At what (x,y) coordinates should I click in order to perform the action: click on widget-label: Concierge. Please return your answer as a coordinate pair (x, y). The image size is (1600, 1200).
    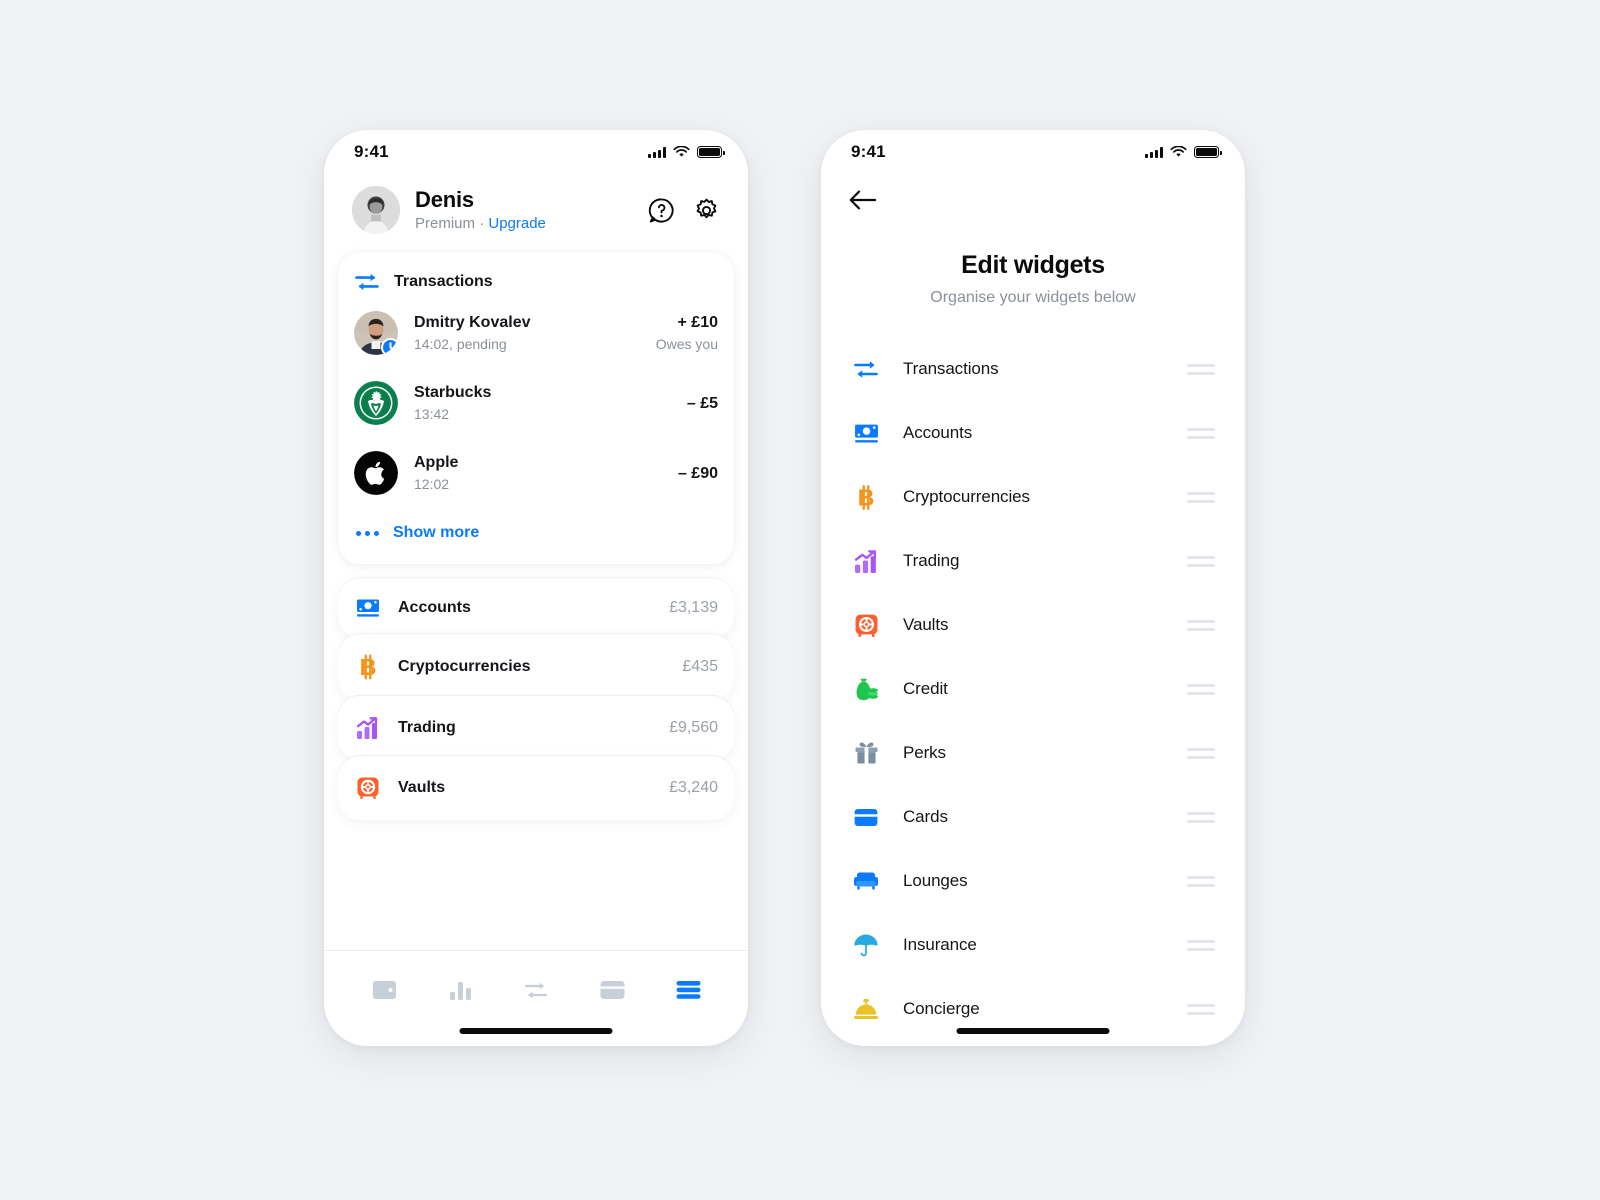
    Looking at the image, I should click on (941, 1008).